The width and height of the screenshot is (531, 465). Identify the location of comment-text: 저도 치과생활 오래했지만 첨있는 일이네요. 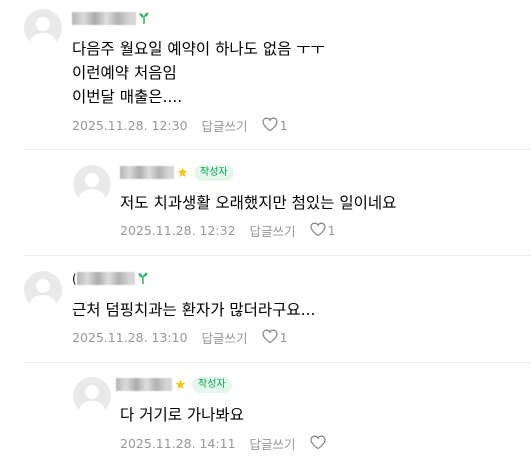
(258, 203).